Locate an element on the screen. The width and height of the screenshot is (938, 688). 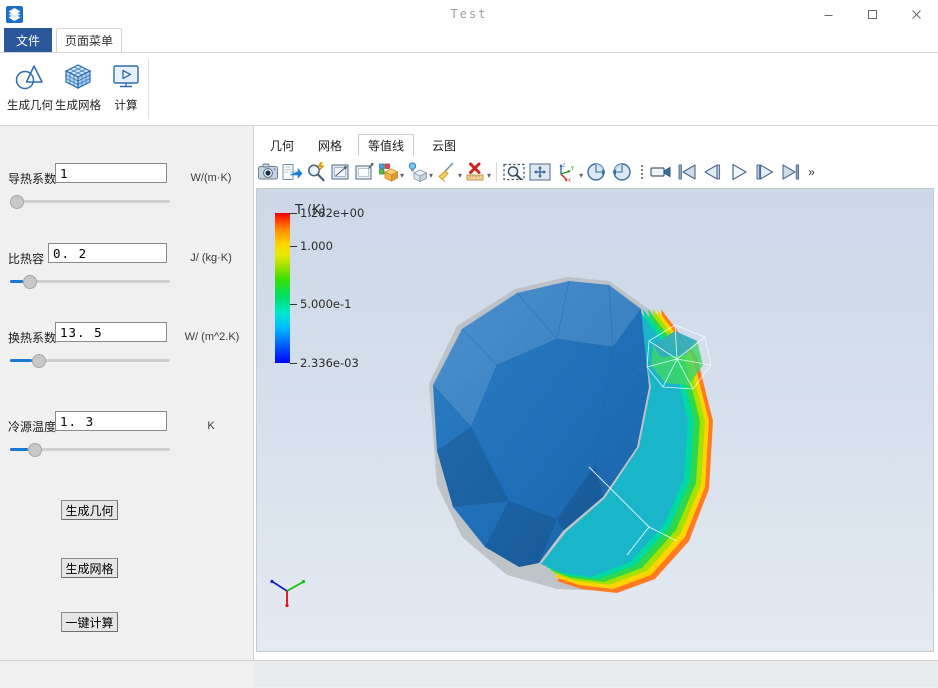
parameter-unit: W/ (m^2.K) is located at coordinates (212, 337).